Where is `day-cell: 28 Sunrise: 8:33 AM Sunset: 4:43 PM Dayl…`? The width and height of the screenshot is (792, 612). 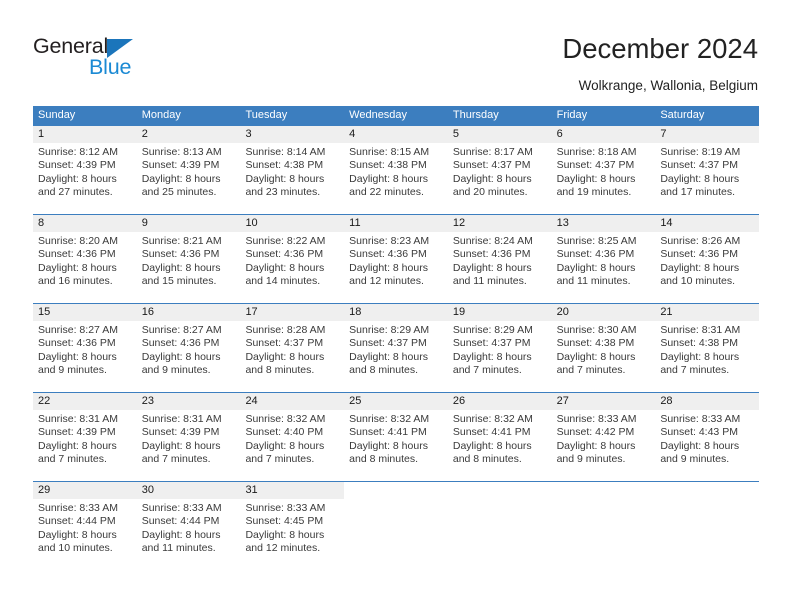 day-cell: 28 Sunrise: 8:33 AM Sunset: 4:43 PM Dayl… is located at coordinates (707, 437).